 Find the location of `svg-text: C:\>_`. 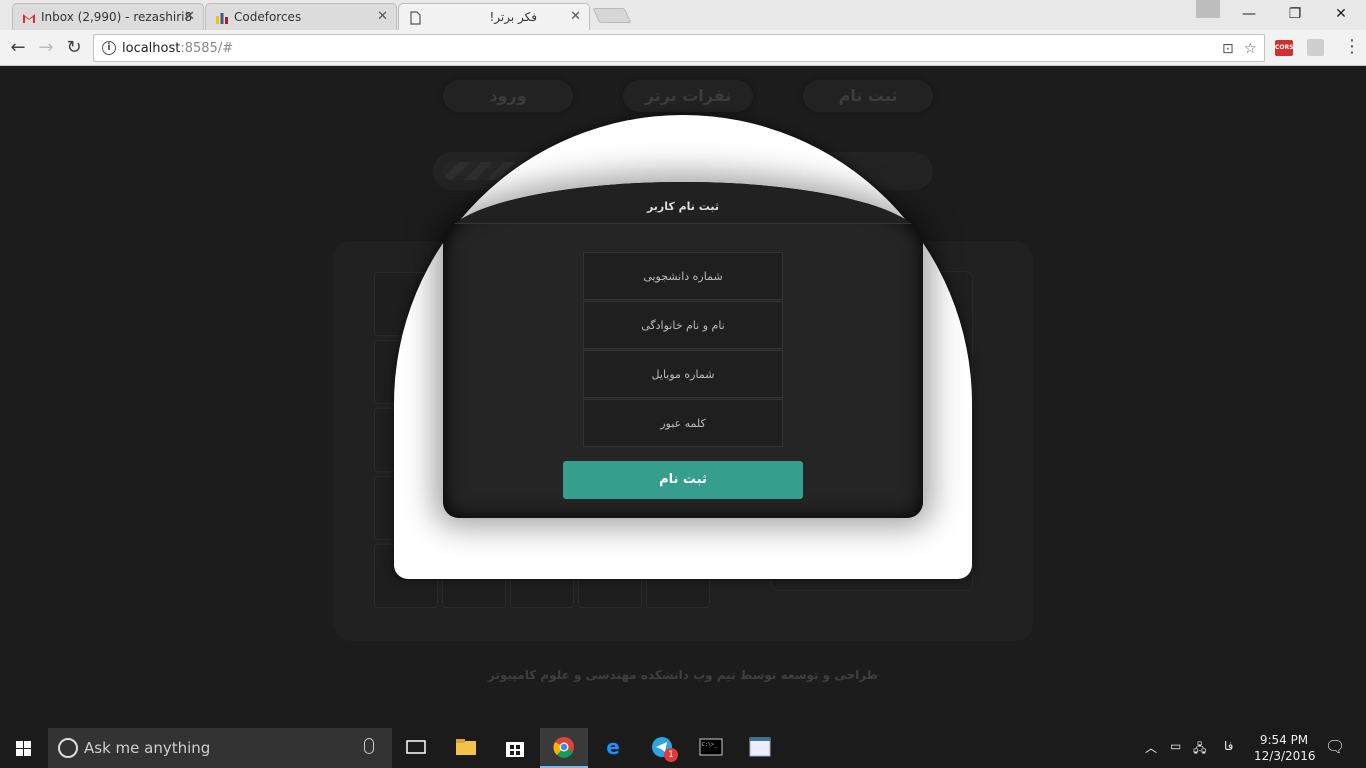

svg-text: C:\>_ is located at coordinates (710, 745).